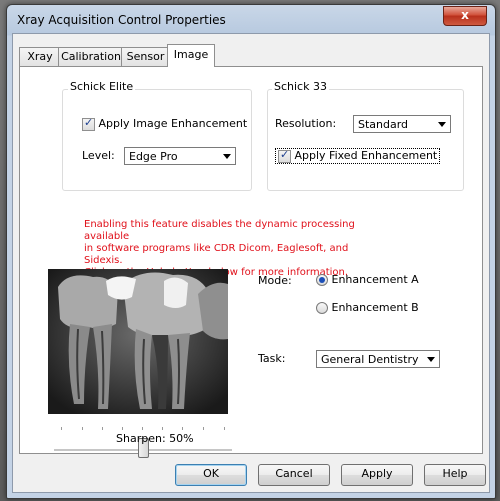 The height and width of the screenshot is (501, 500). I want to click on resolution-label: Resolution:, so click(306, 123).